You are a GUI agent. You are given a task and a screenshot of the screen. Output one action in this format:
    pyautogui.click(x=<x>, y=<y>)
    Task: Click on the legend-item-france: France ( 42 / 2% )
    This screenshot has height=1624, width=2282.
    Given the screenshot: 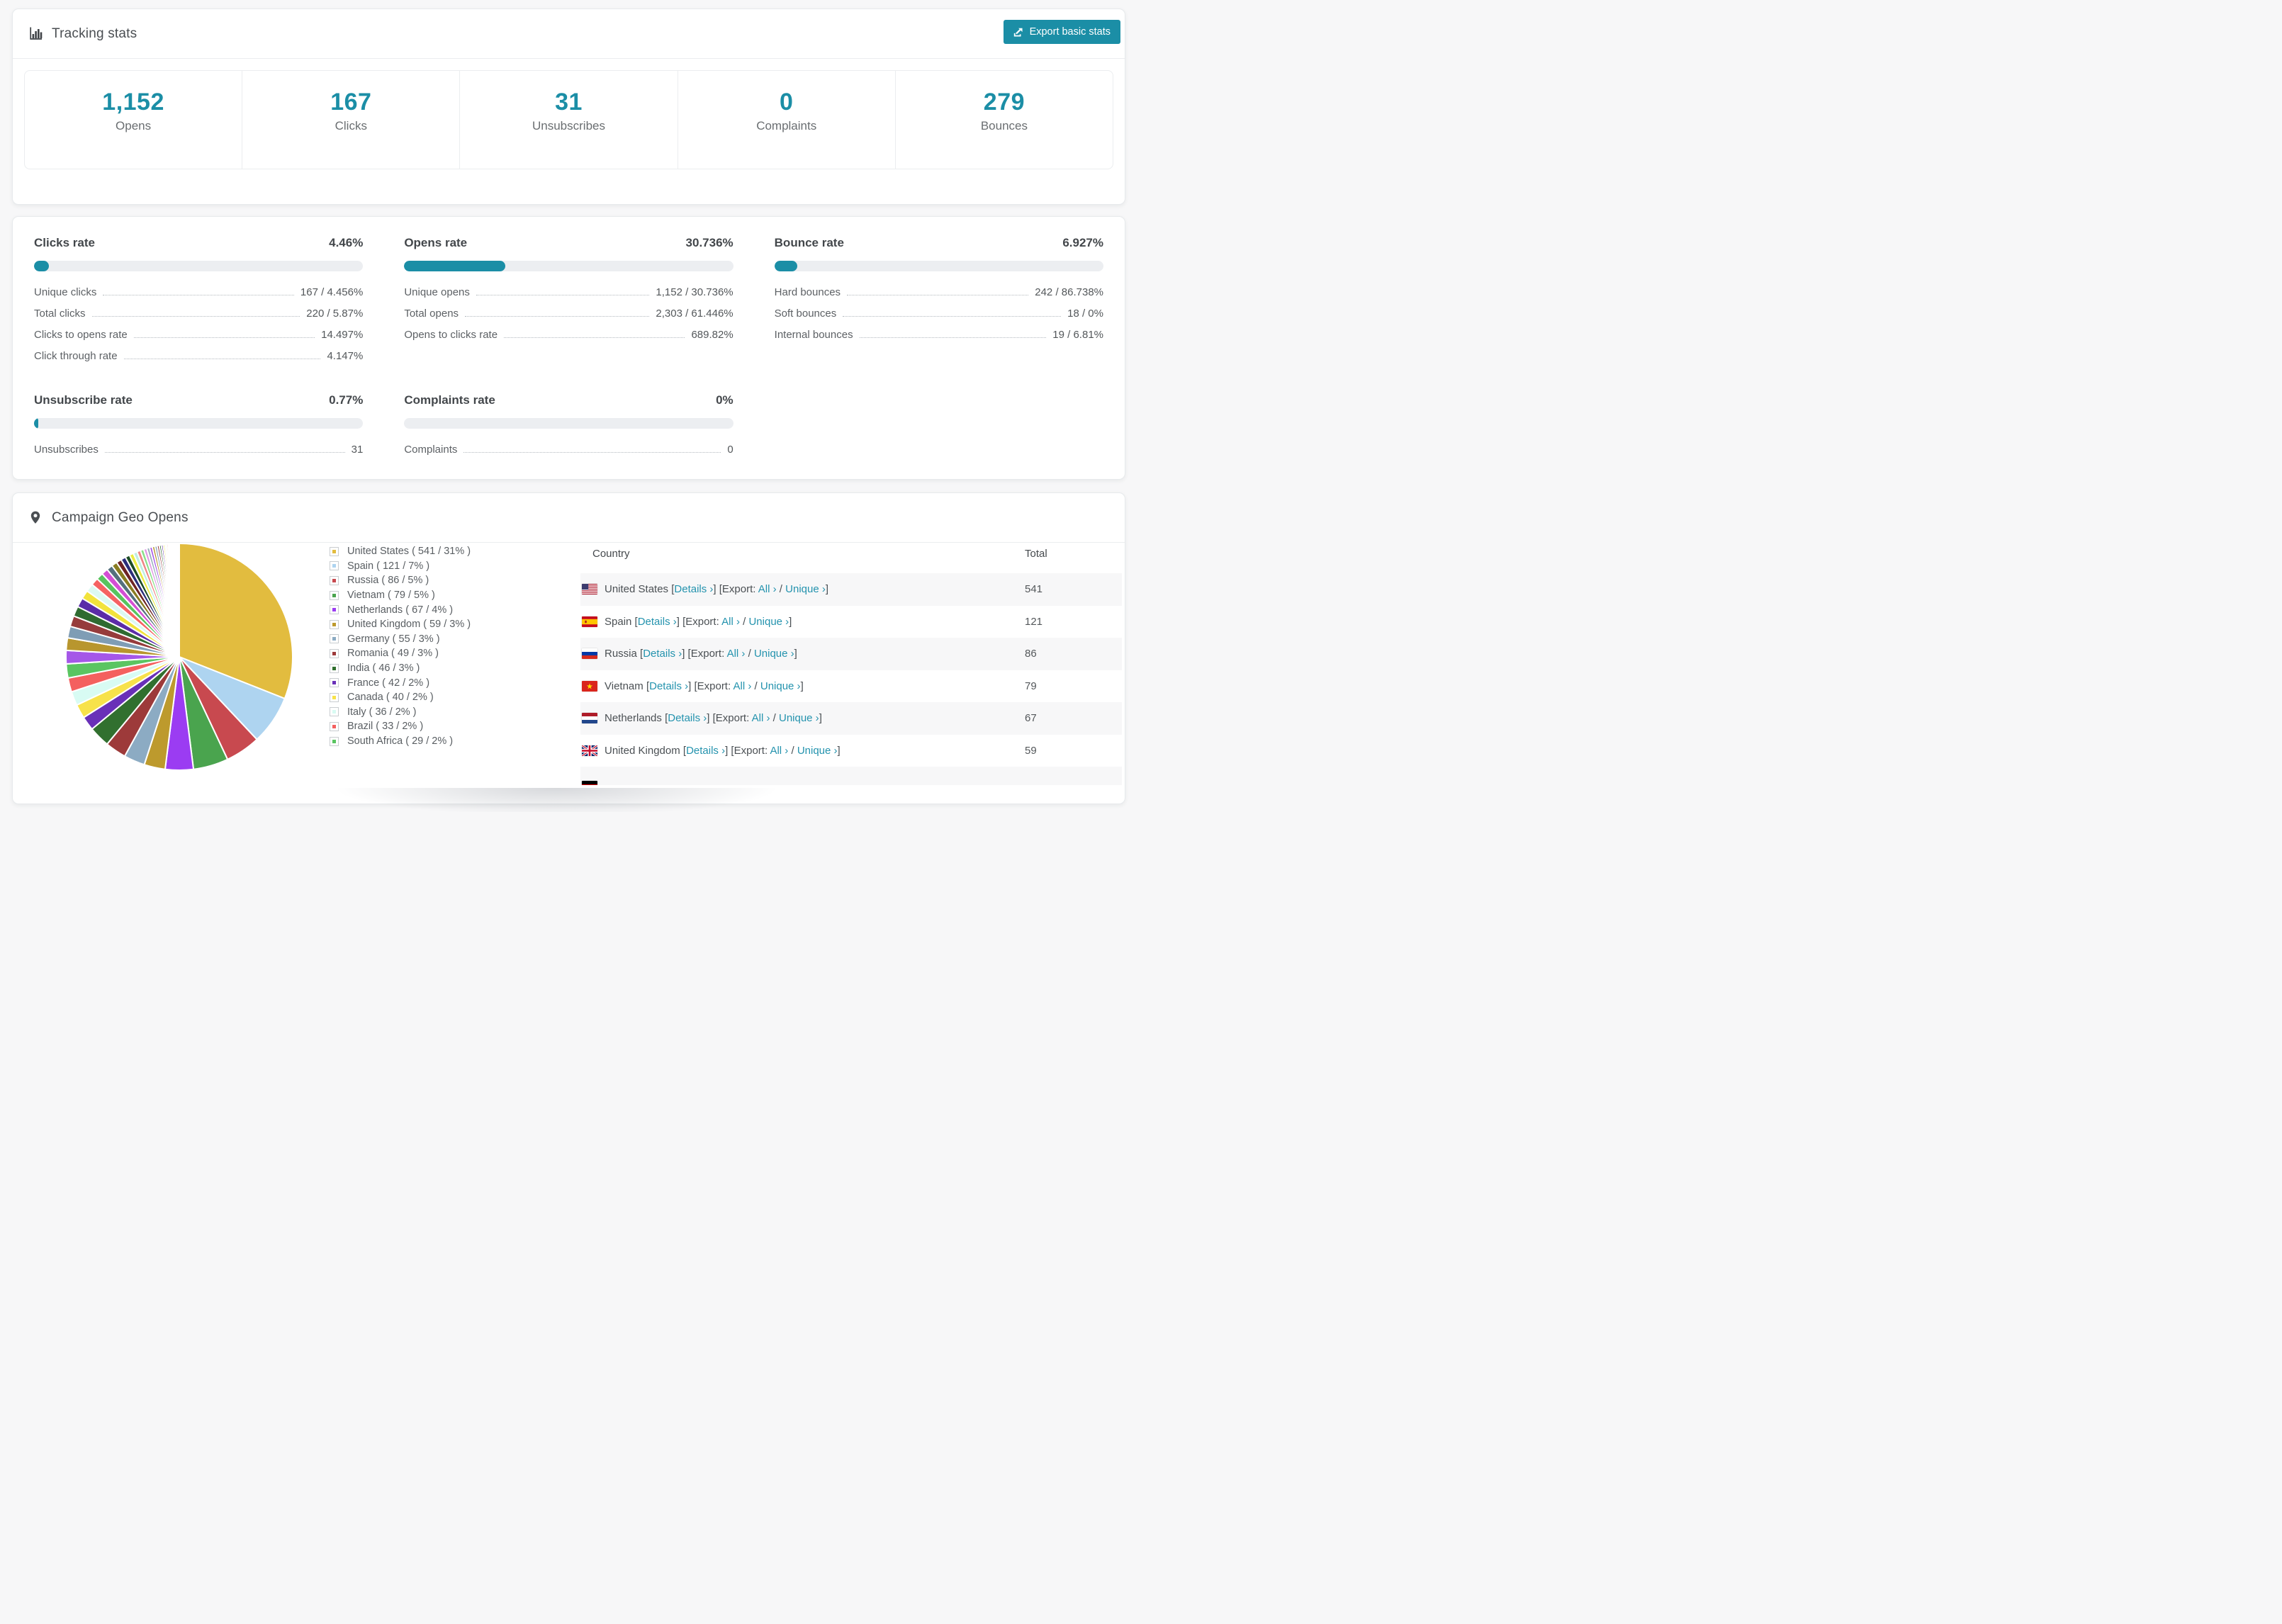 What is the action you would take?
    pyautogui.click(x=400, y=683)
    